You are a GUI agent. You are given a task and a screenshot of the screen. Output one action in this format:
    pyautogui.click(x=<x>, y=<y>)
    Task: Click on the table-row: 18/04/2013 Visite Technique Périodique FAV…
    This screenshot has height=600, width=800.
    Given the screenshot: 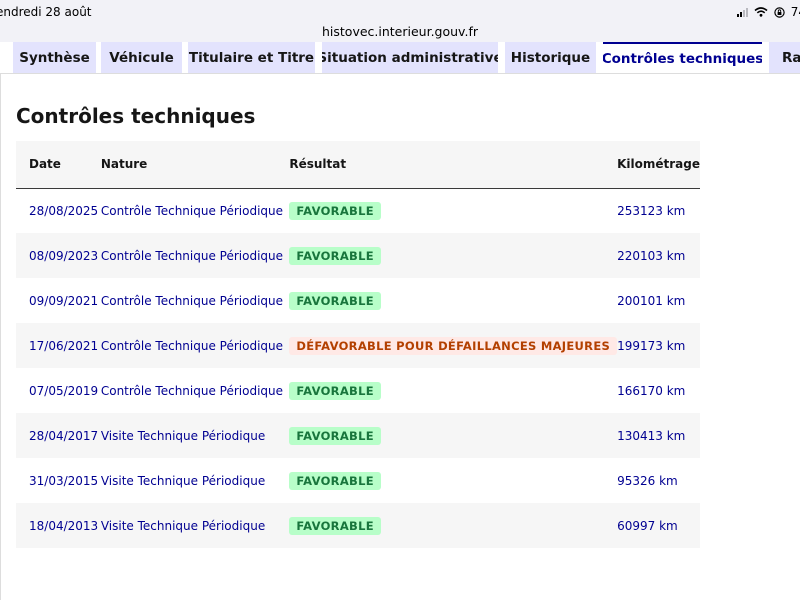 What is the action you would take?
    pyautogui.click(x=358, y=525)
    